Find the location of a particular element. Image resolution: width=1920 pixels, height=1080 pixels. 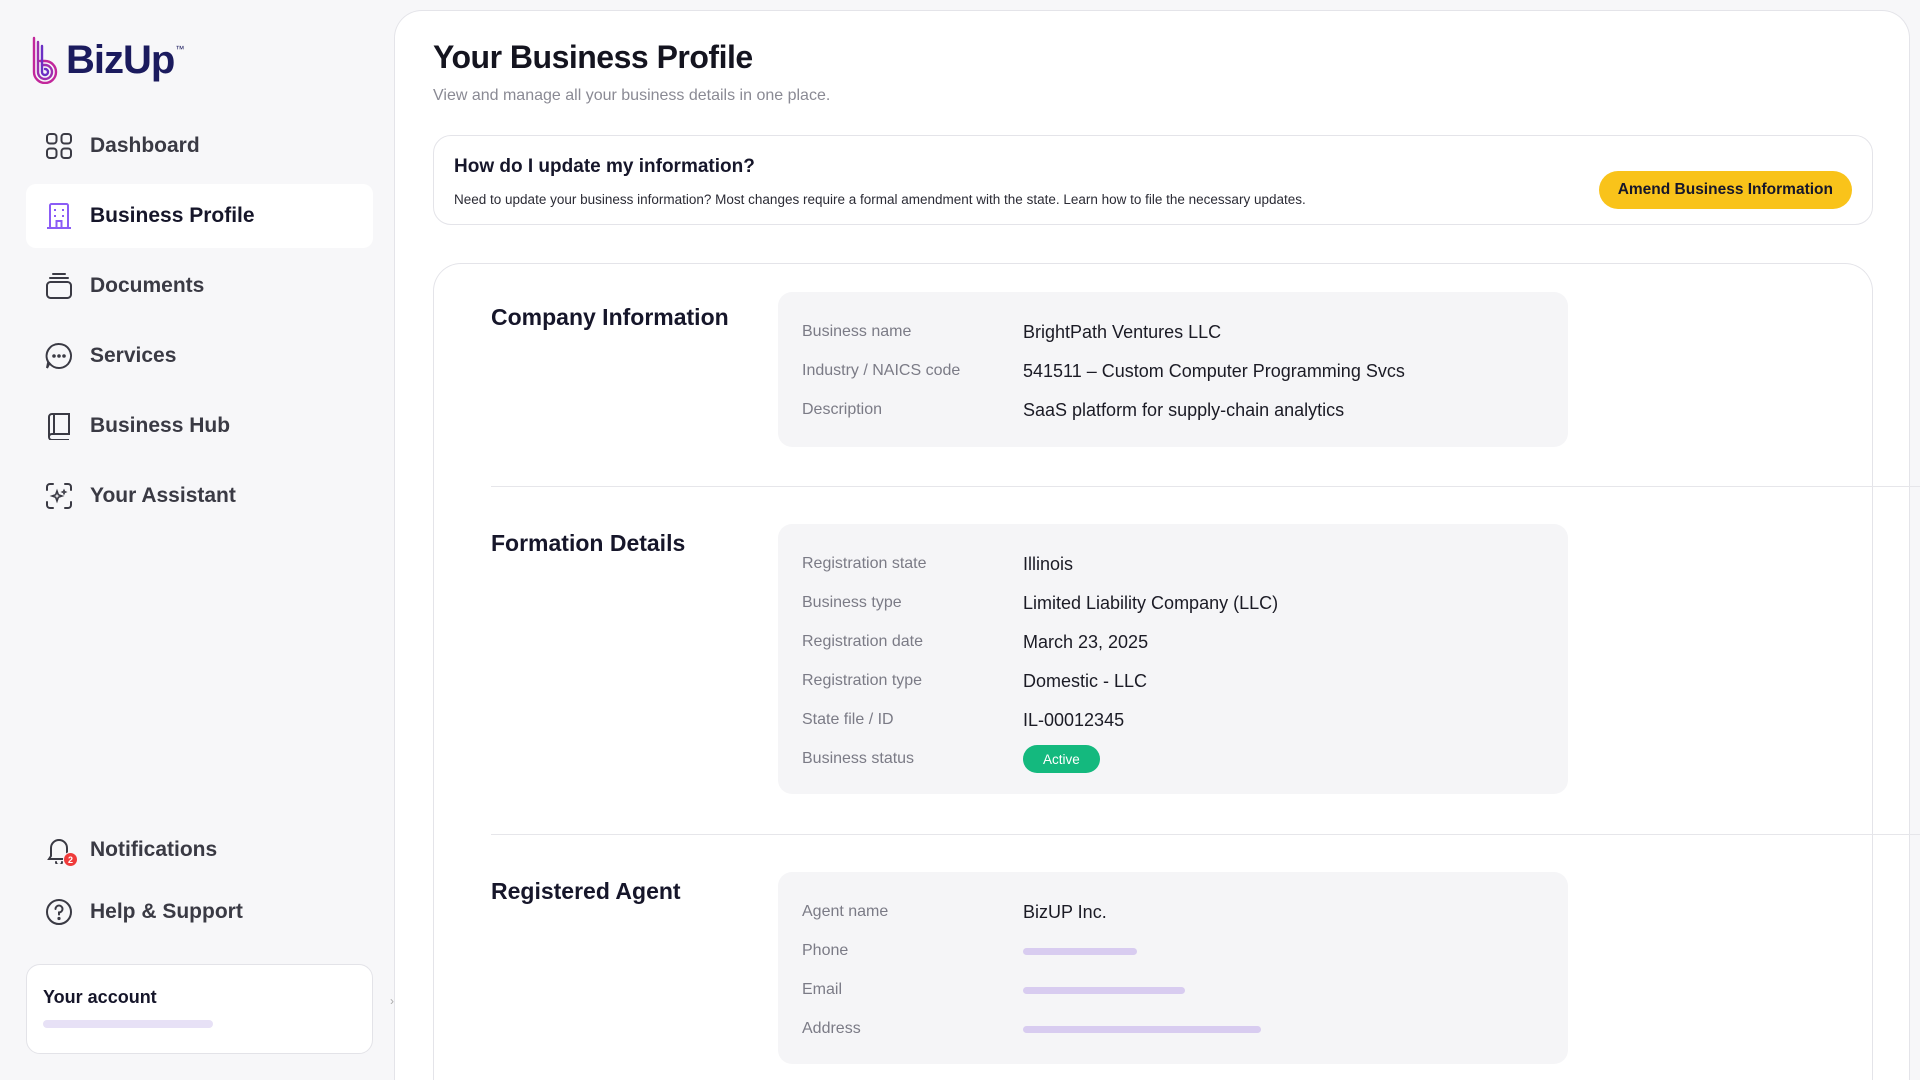

row-label: Registration state is located at coordinates (864, 563).